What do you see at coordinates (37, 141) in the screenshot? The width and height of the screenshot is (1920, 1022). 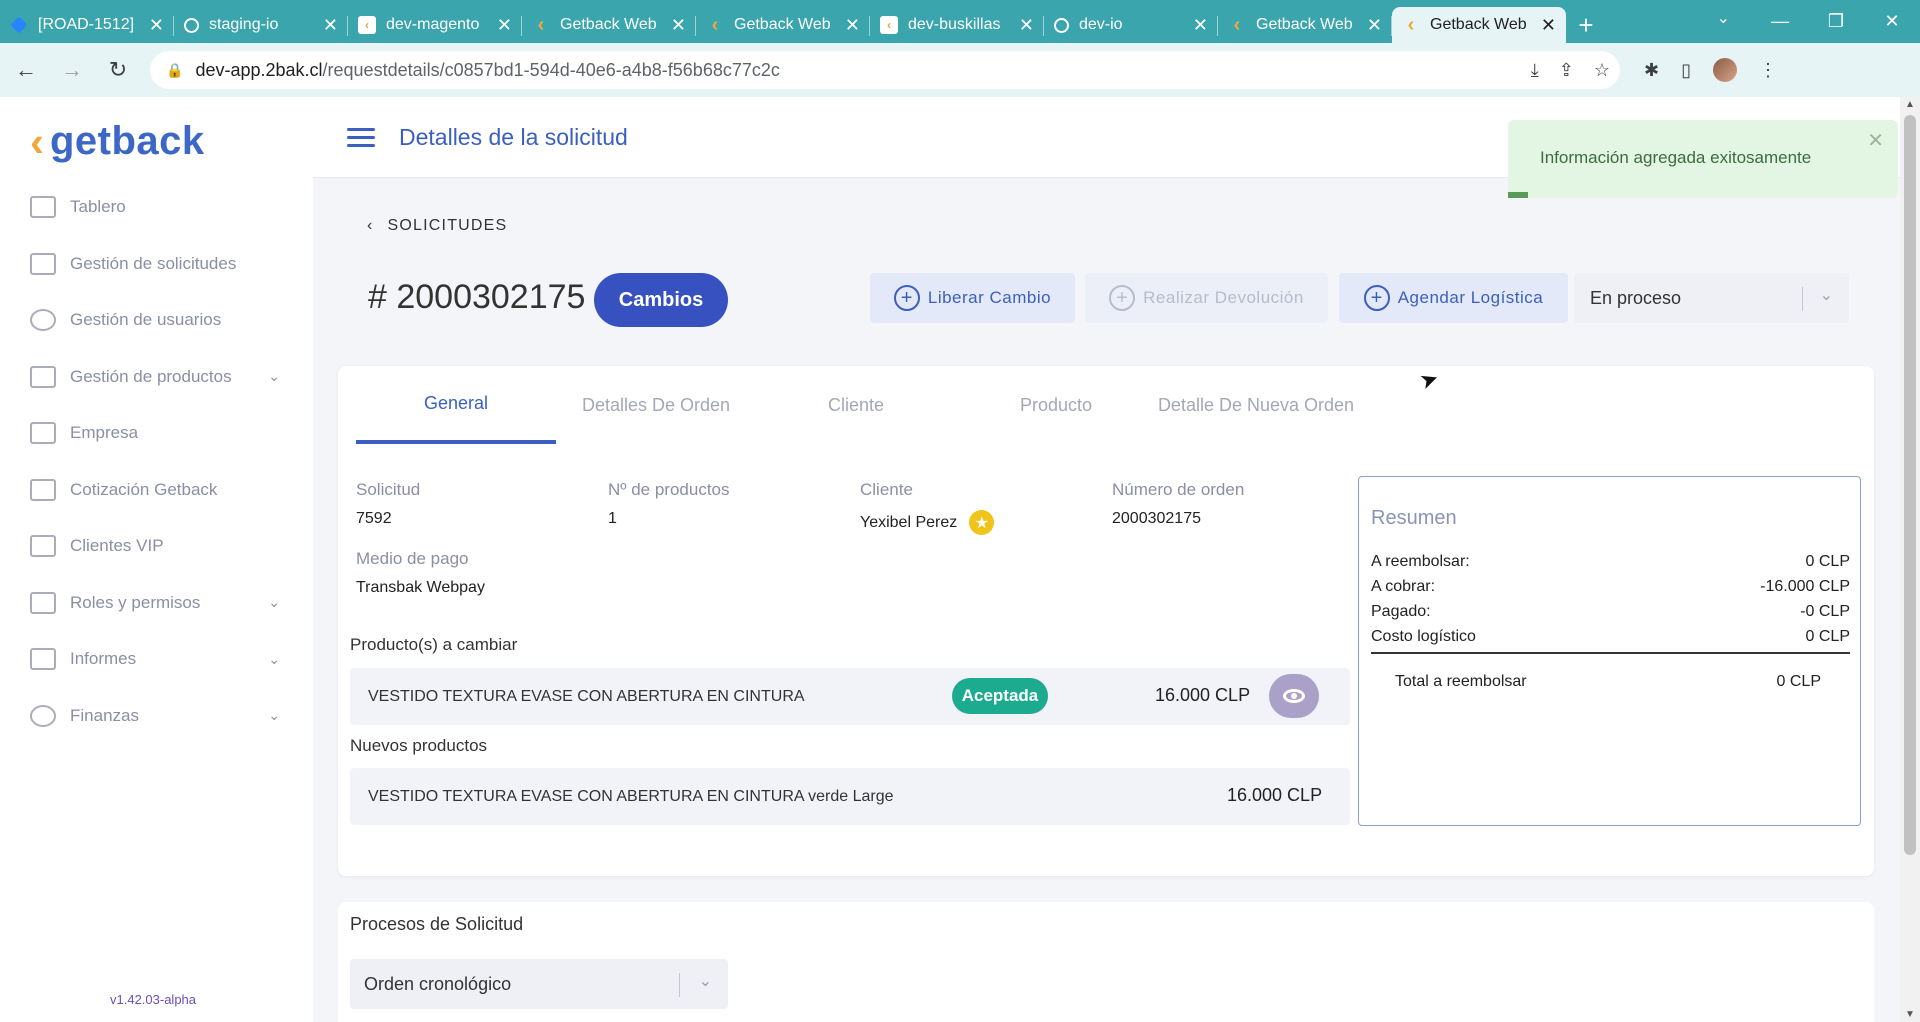 I see `logo-chevron-icon: ‹` at bounding box center [37, 141].